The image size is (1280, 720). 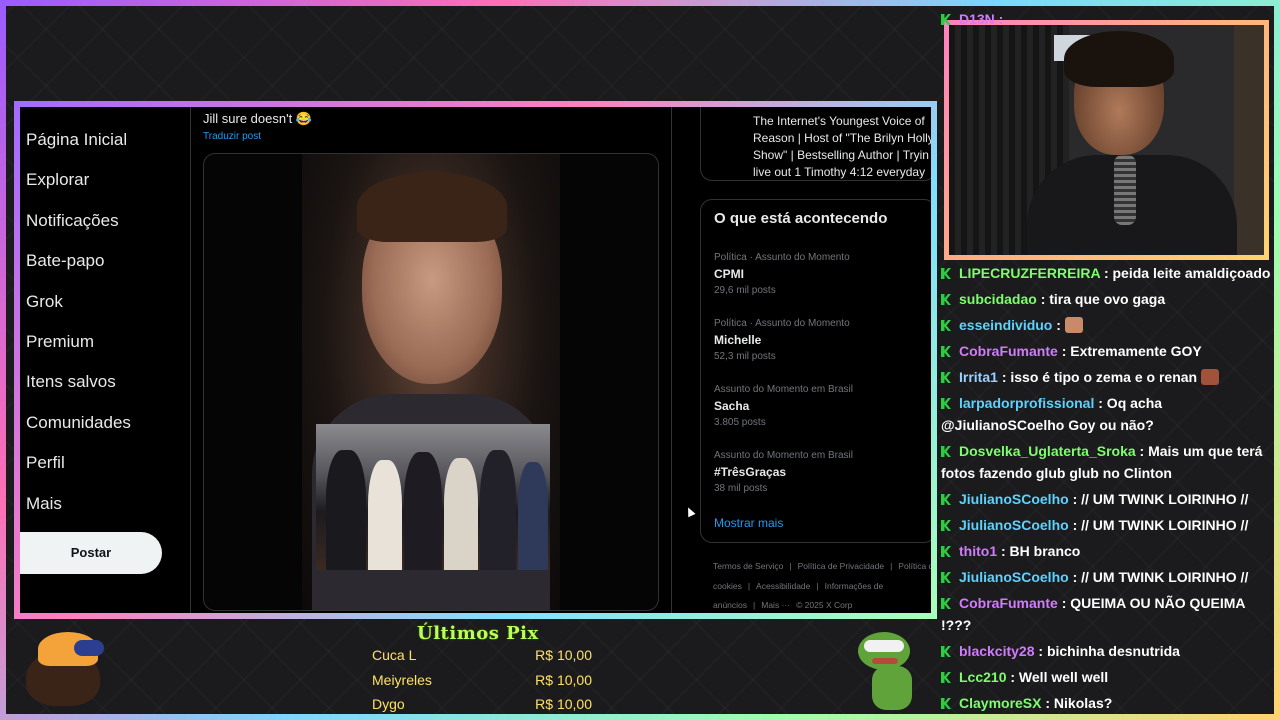 I want to click on mouse-cursor, so click(x=690, y=511).